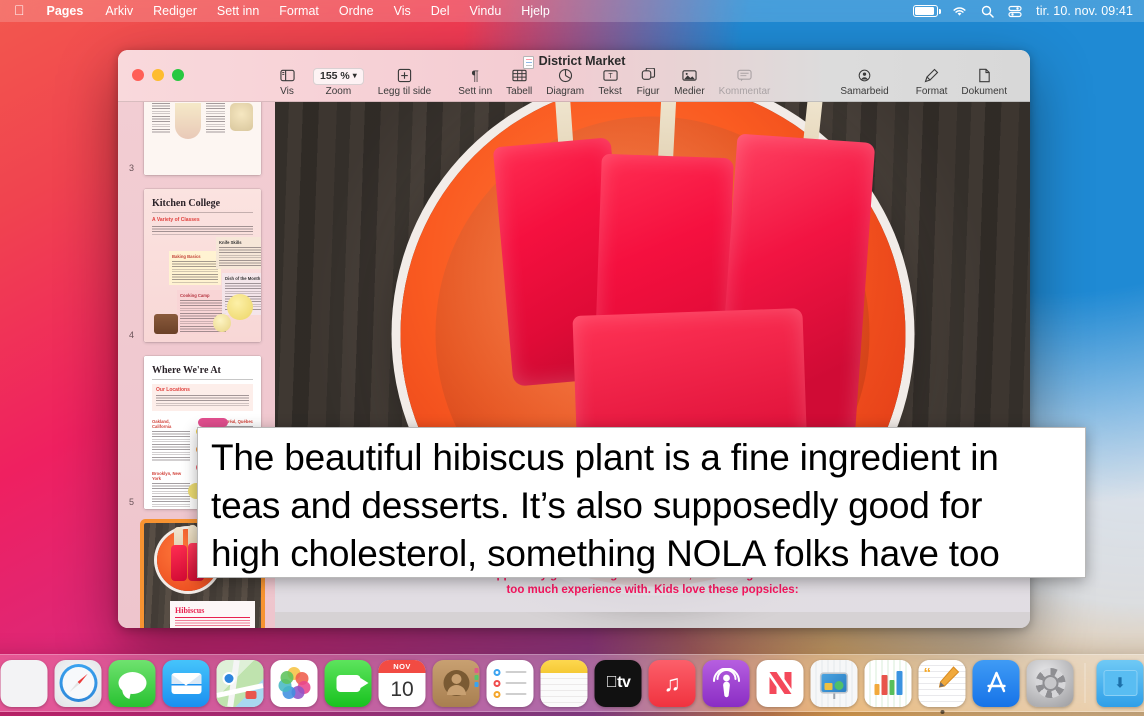 Image resolution: width=1144 pixels, height=716 pixels. Describe the element at coordinates (648, 91) in the screenshot. I see `toolbar-shape-label: Figur` at that location.